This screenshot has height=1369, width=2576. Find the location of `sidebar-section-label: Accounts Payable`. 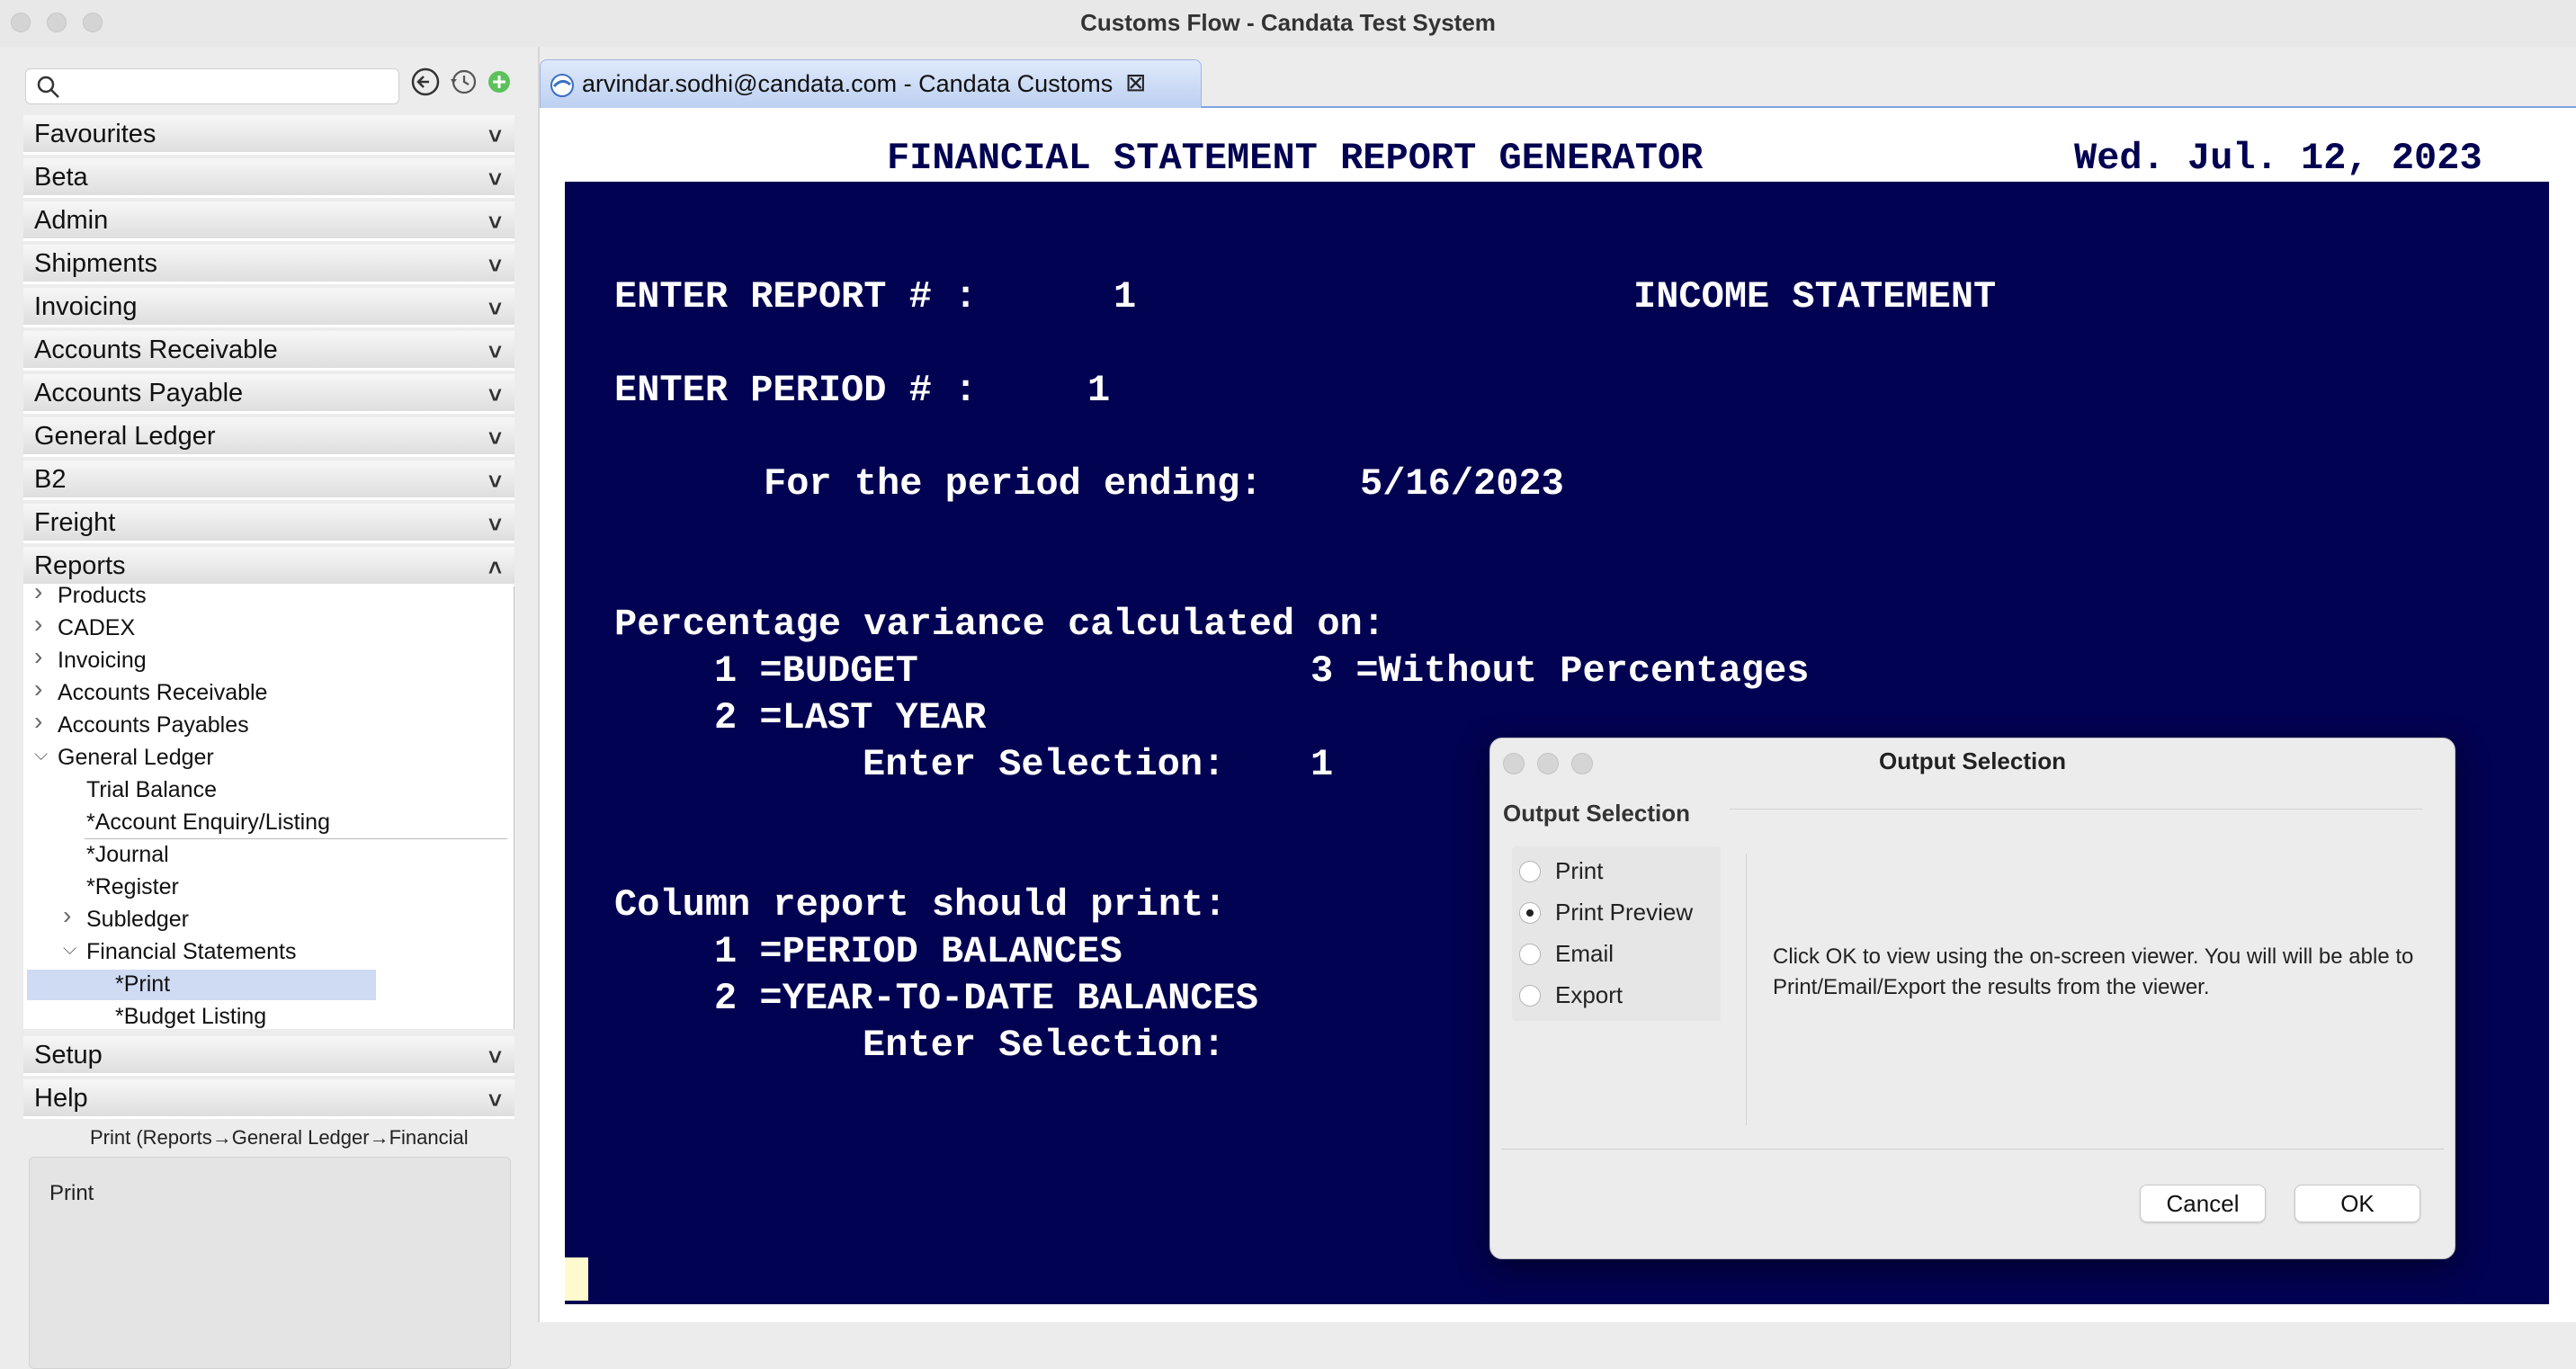

sidebar-section-label: Accounts Payable is located at coordinates (139, 393).